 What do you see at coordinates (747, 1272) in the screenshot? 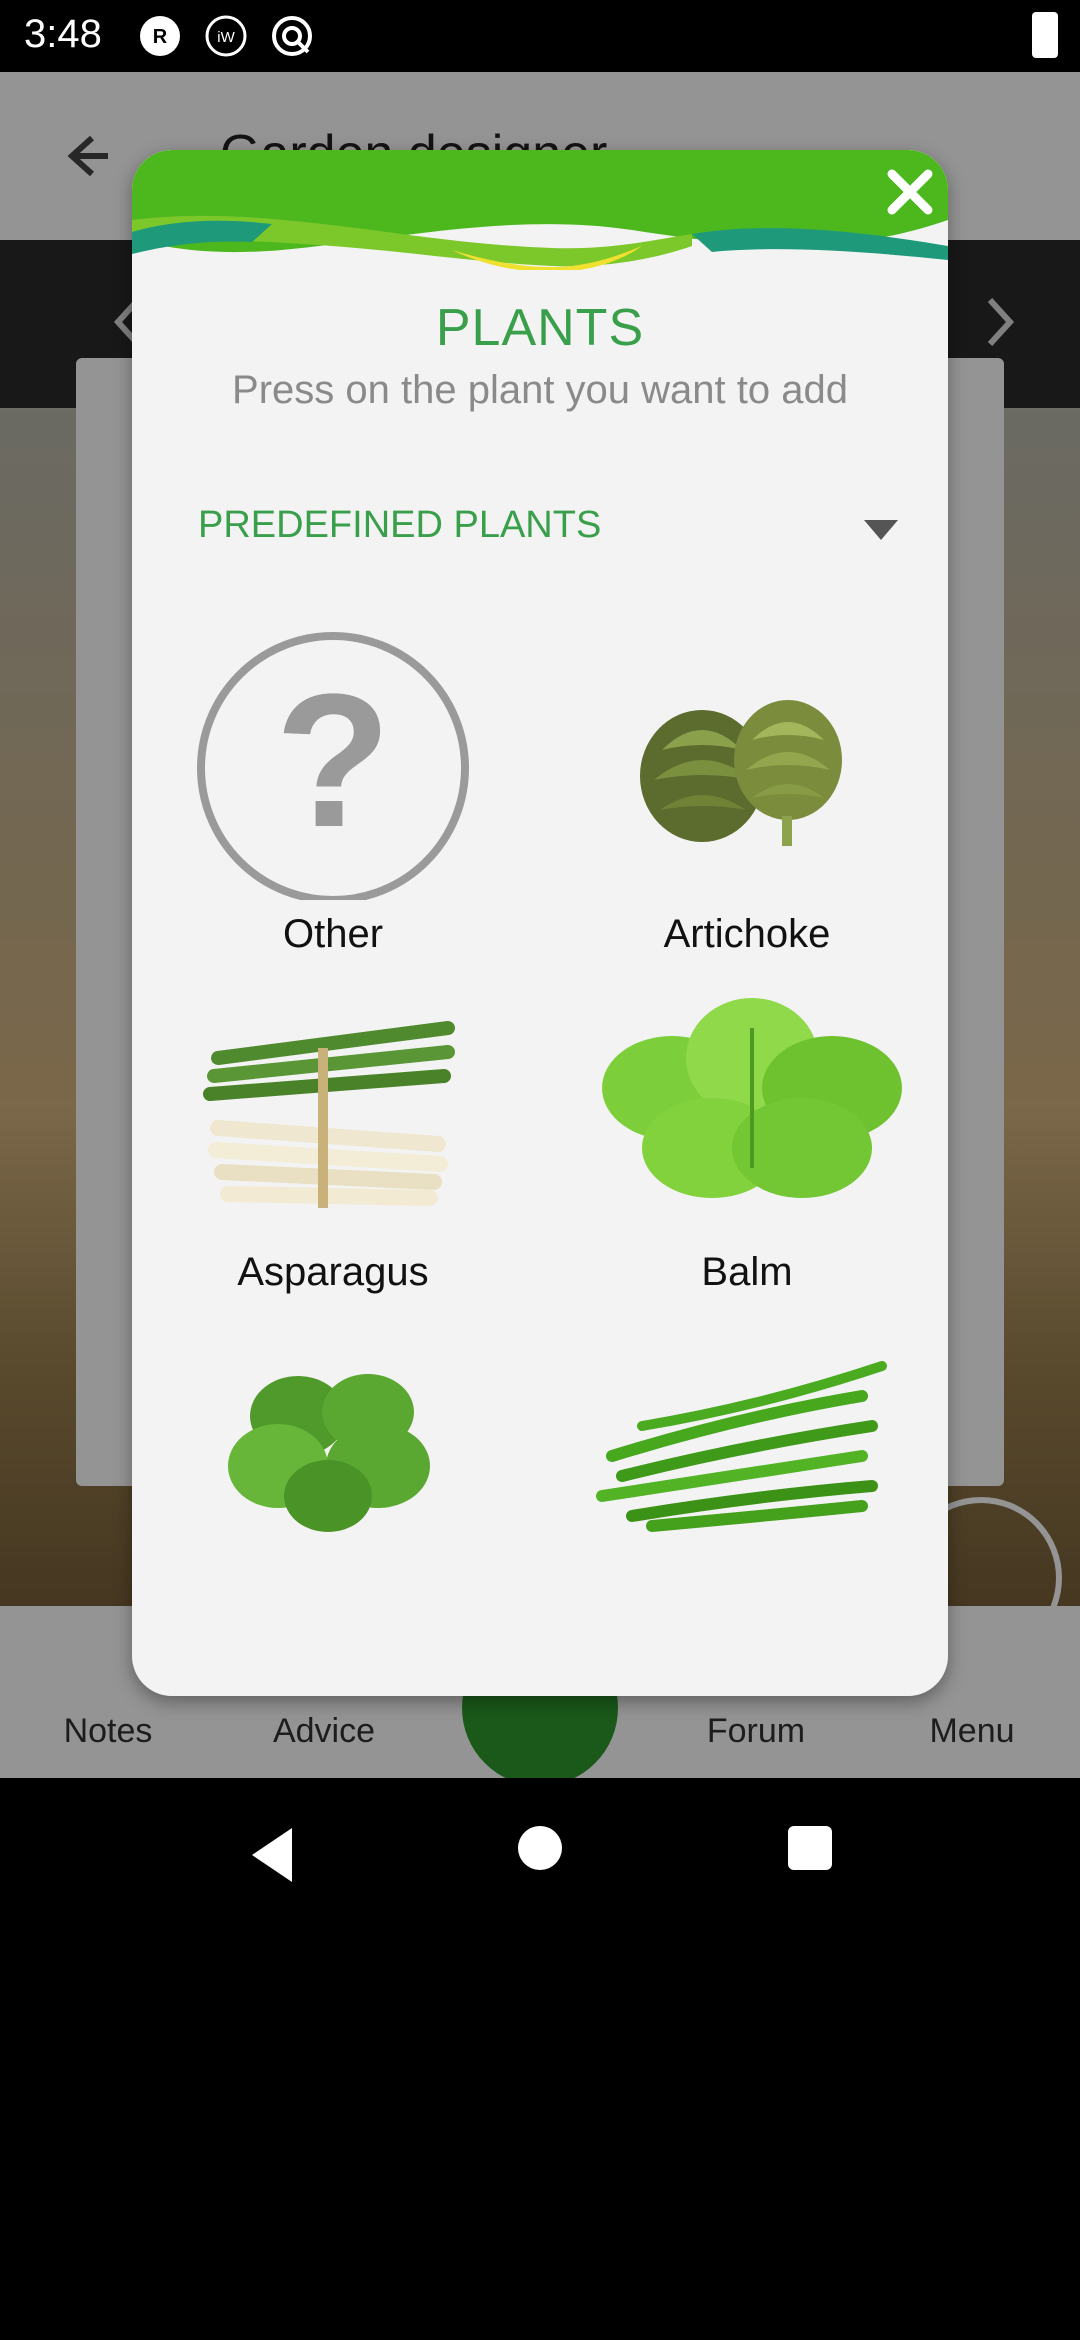
I see `plant-label: Balm` at bounding box center [747, 1272].